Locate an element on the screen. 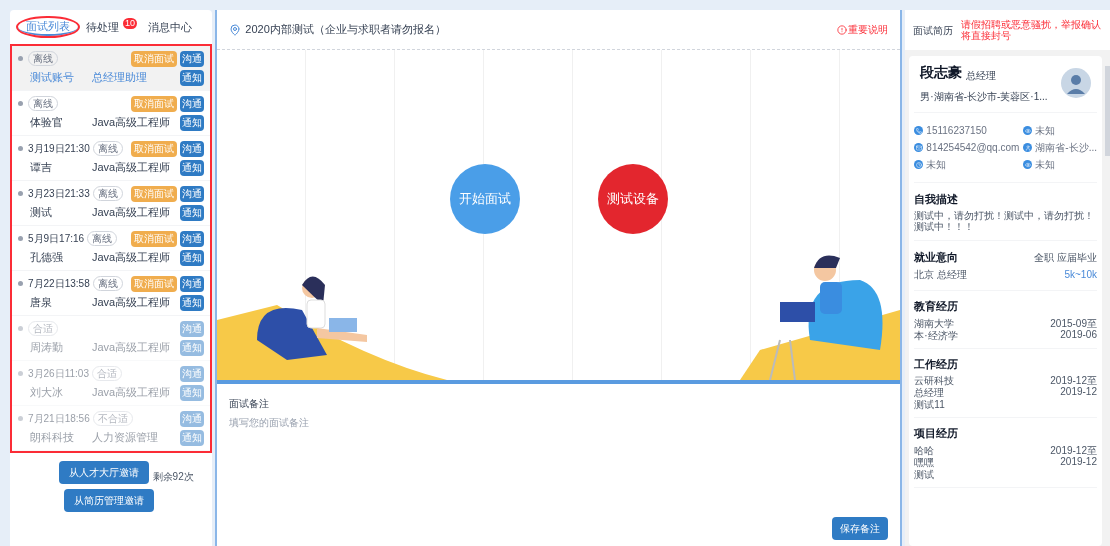 Image resolution: width=1110 pixels, height=546 pixels. entry-detail: 测试11 is located at coordinates (930, 404).